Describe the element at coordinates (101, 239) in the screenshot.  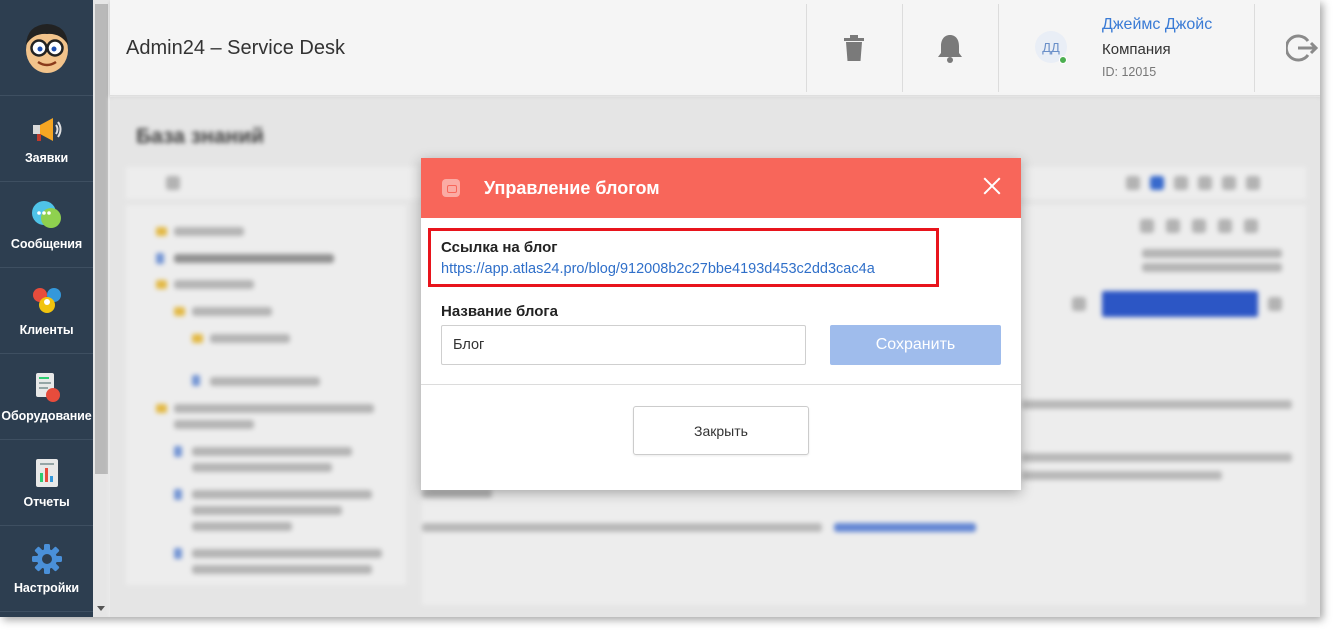
I see `scrollbar-thumb` at that location.